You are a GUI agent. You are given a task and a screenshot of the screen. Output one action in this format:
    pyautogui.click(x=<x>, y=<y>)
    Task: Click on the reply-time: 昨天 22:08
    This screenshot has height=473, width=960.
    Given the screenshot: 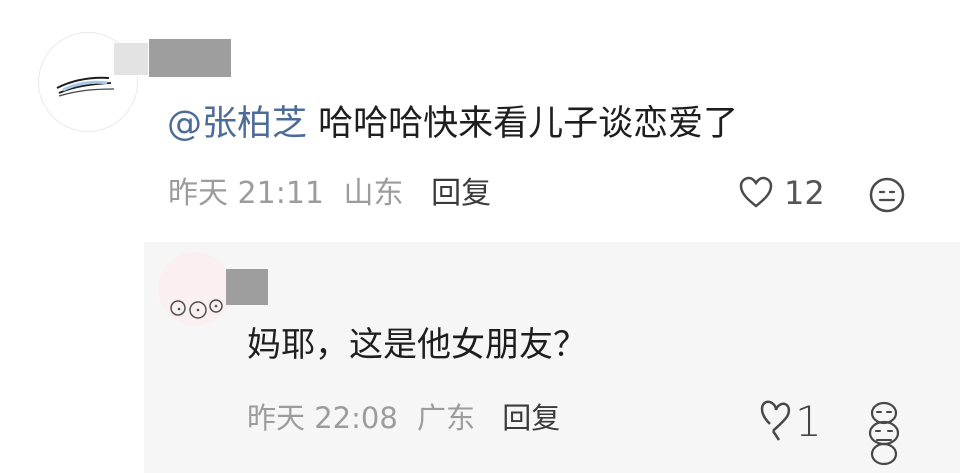 What is the action you would take?
    pyautogui.click(x=322, y=418)
    